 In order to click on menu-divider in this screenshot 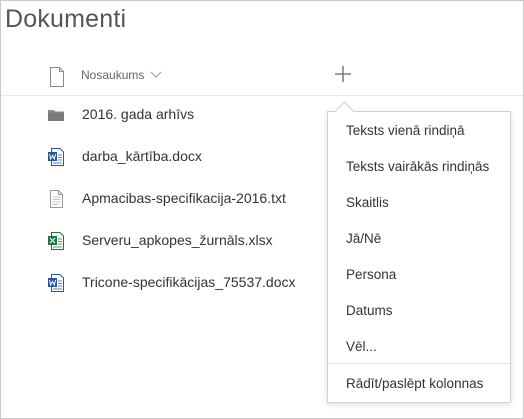, I will do `click(419, 363)`.